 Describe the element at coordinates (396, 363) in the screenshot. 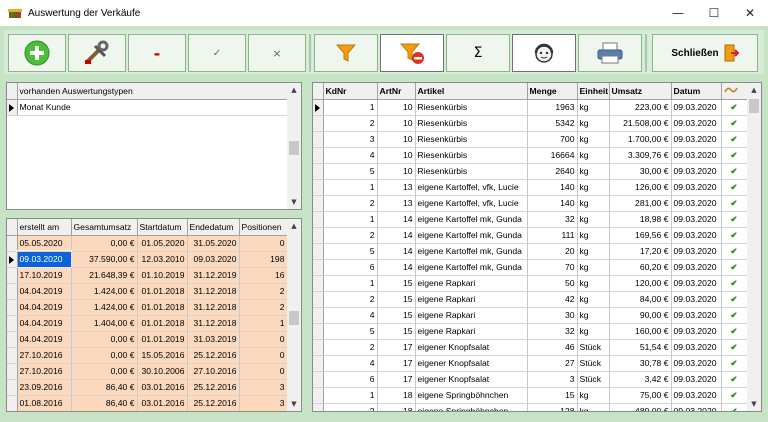

I see `sale-cell: 17` at that location.